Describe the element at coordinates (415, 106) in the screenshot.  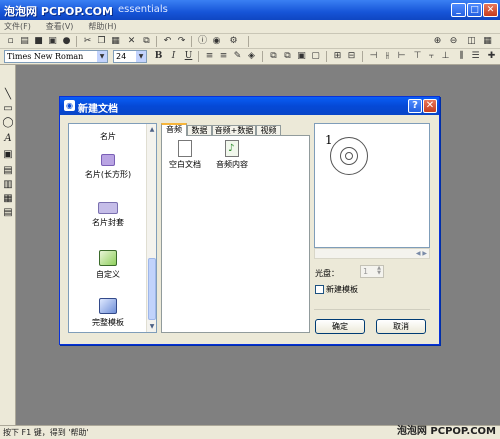
I see `help-button: ?` at that location.